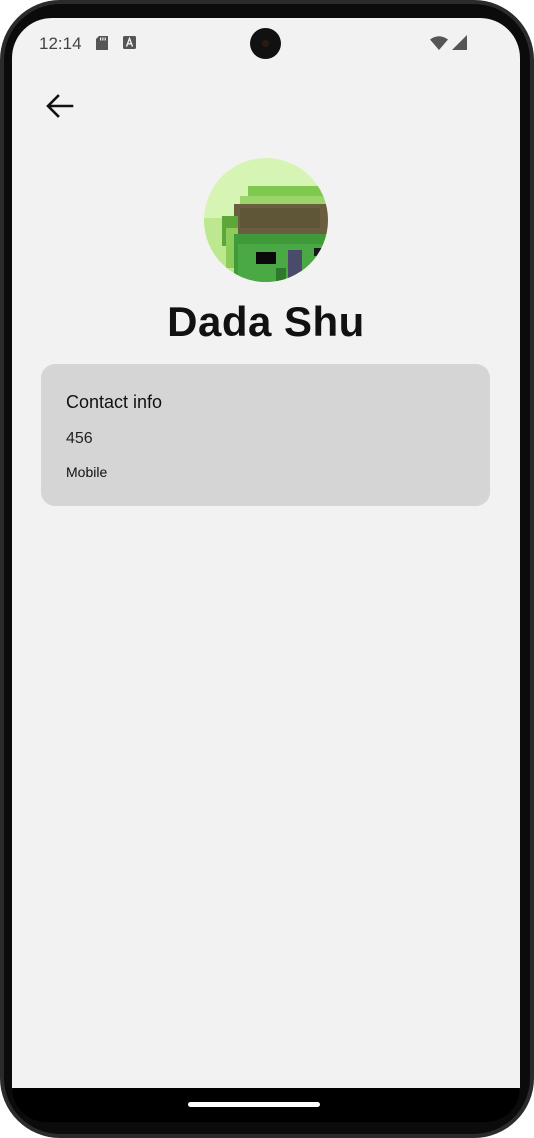 This screenshot has height=1138, width=534. I want to click on front-camera, so click(265, 43).